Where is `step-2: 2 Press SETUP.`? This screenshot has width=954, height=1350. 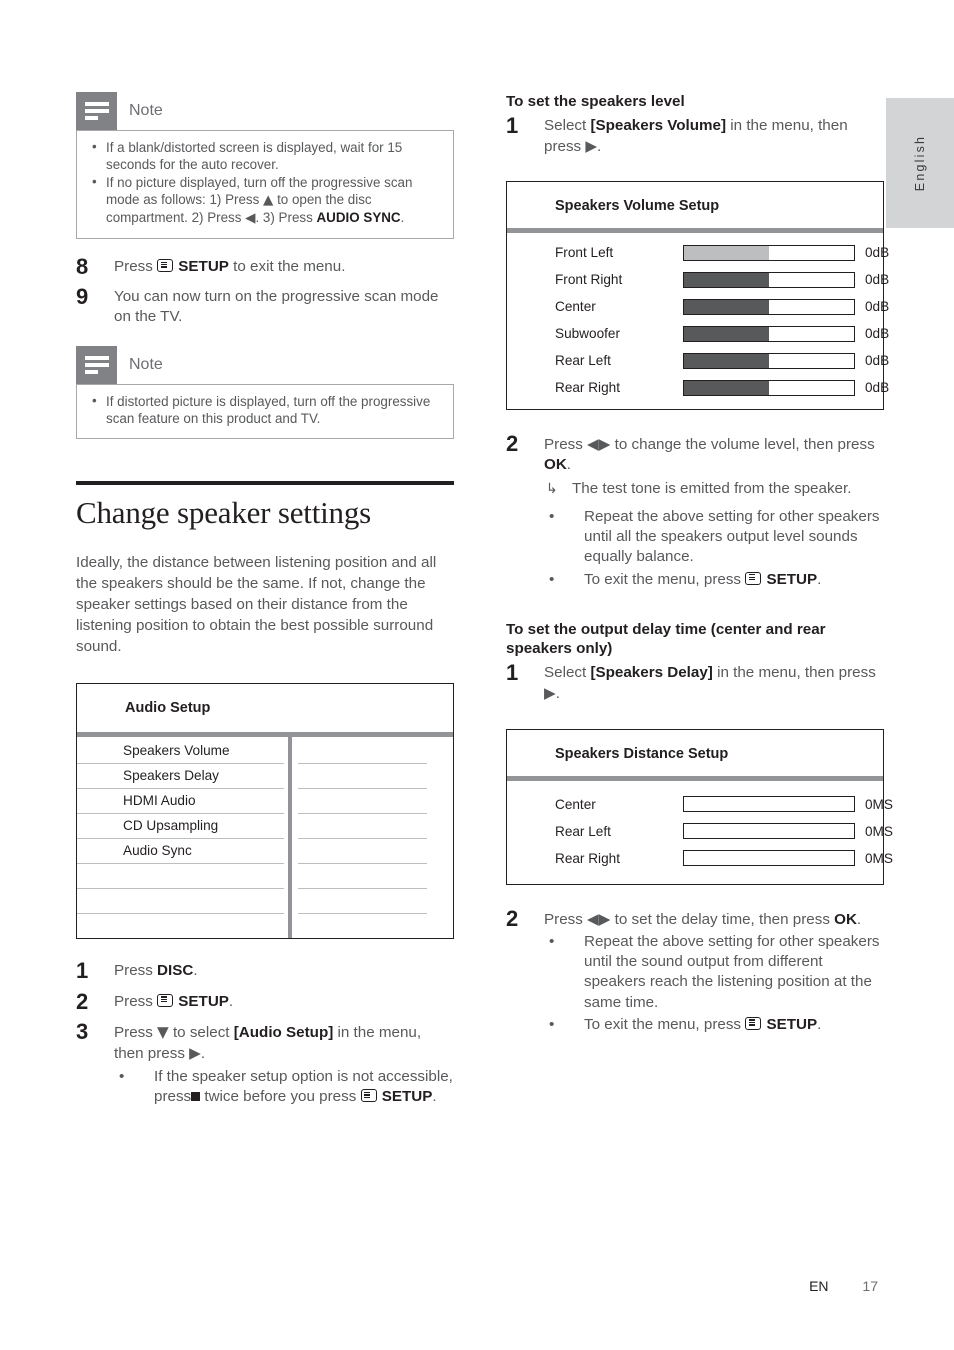
step-2: 2 Press SETUP. is located at coordinates (265, 1000).